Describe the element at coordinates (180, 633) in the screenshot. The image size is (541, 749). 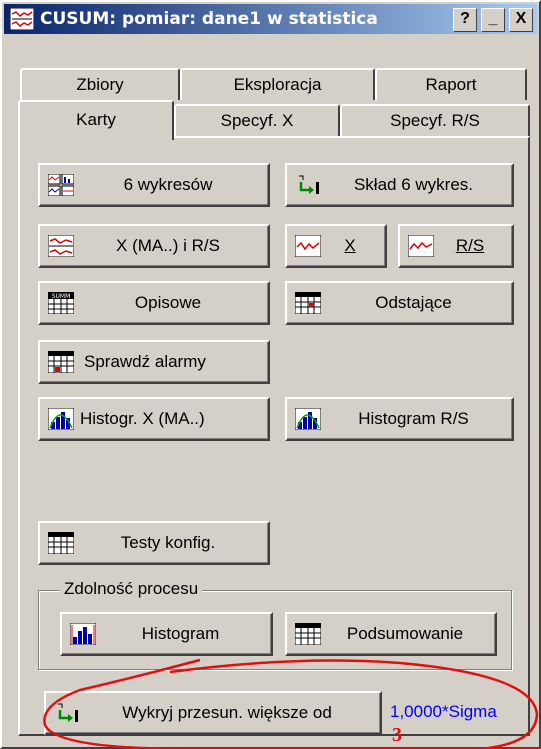
I see `histogram-label: Histogram` at that location.